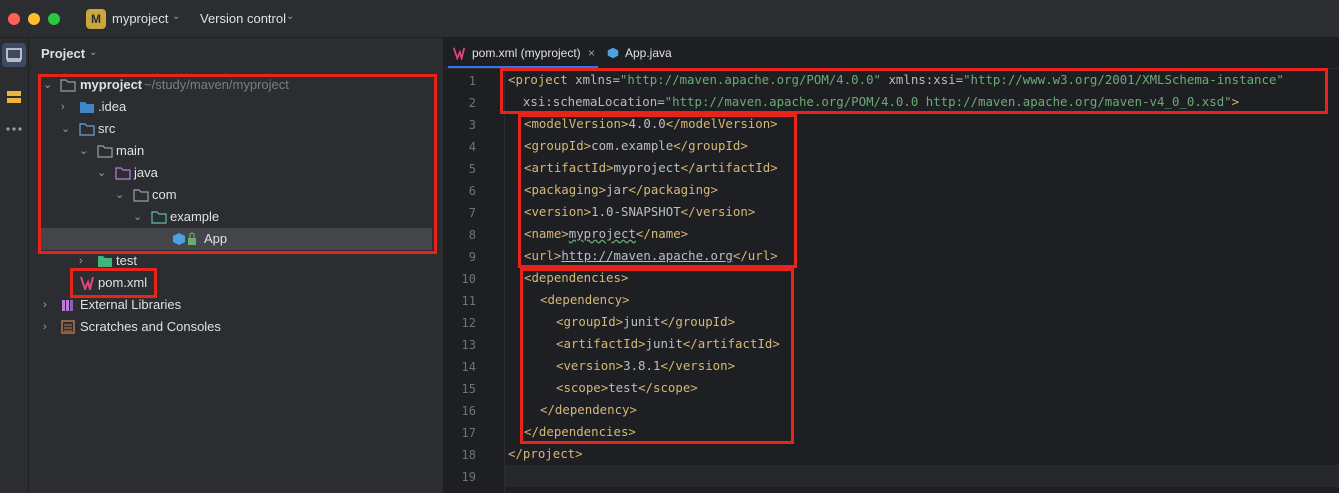 This screenshot has width=1339, height=493. Describe the element at coordinates (68, 327) in the screenshot. I see `scratches-icon` at that location.